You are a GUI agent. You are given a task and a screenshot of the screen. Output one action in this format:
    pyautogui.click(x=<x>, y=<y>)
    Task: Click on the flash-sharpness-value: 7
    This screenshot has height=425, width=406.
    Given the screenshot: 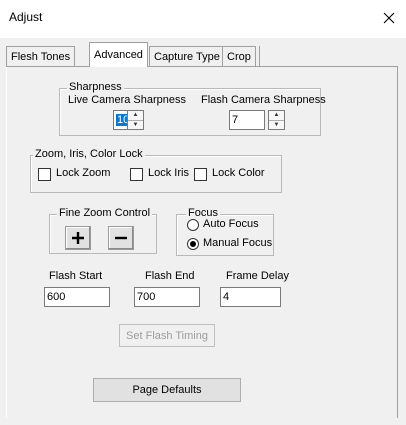 What is the action you would take?
    pyautogui.click(x=235, y=120)
    